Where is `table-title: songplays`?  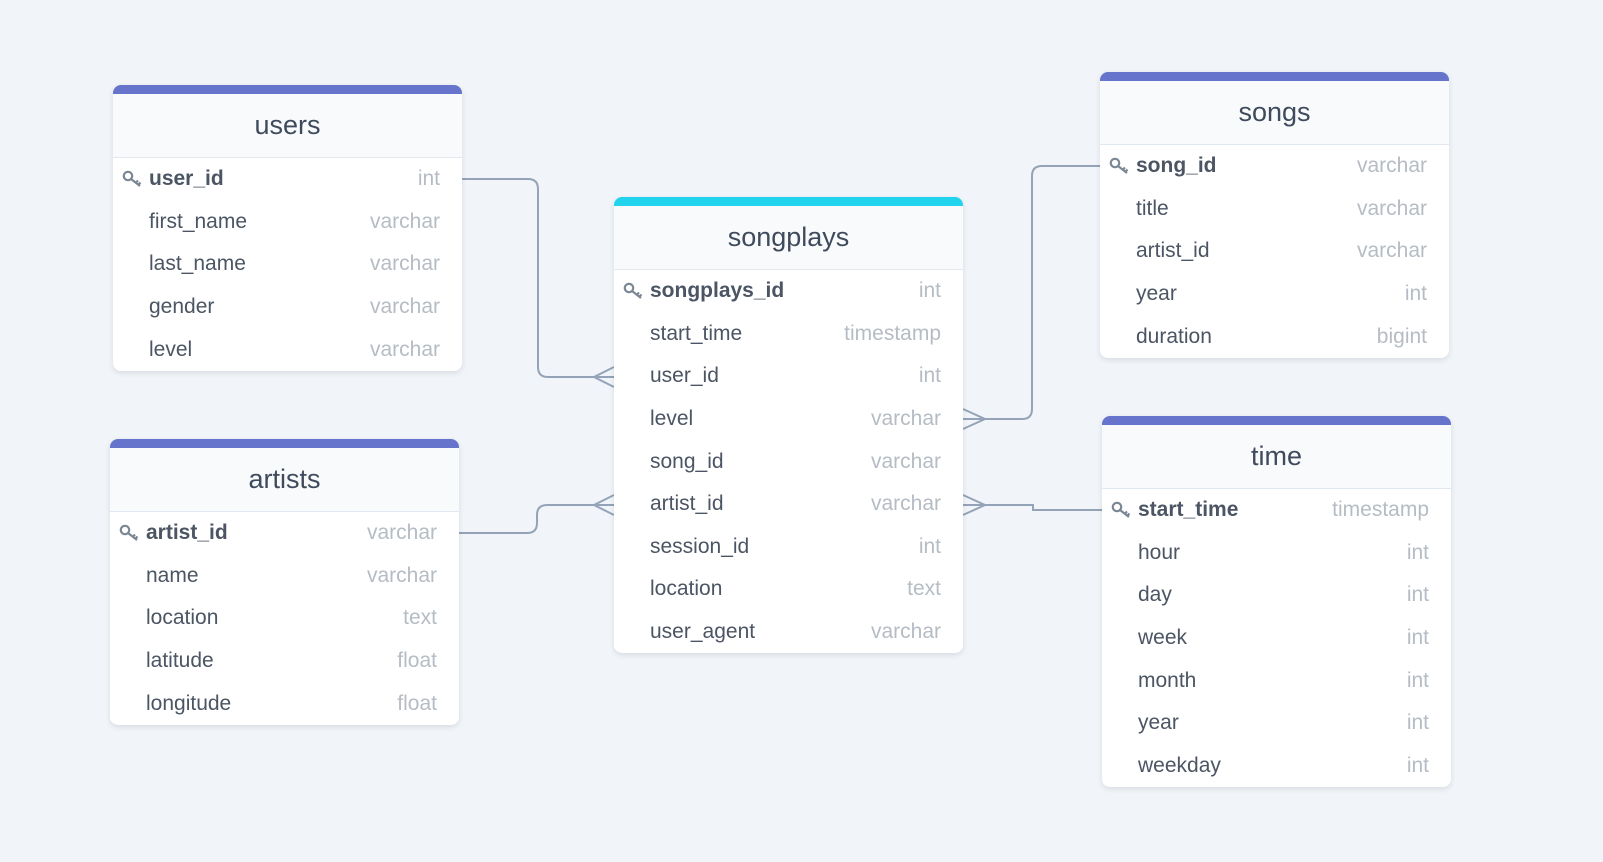 table-title: songplays is located at coordinates (788, 238).